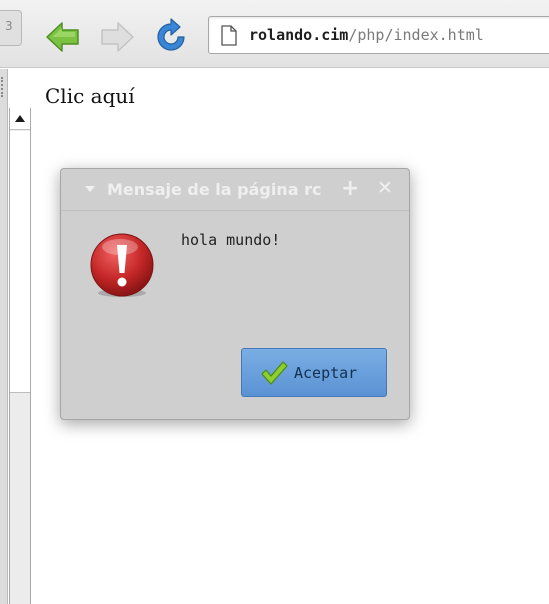 This screenshot has height=604, width=549. I want to click on page-icon, so click(229, 35).